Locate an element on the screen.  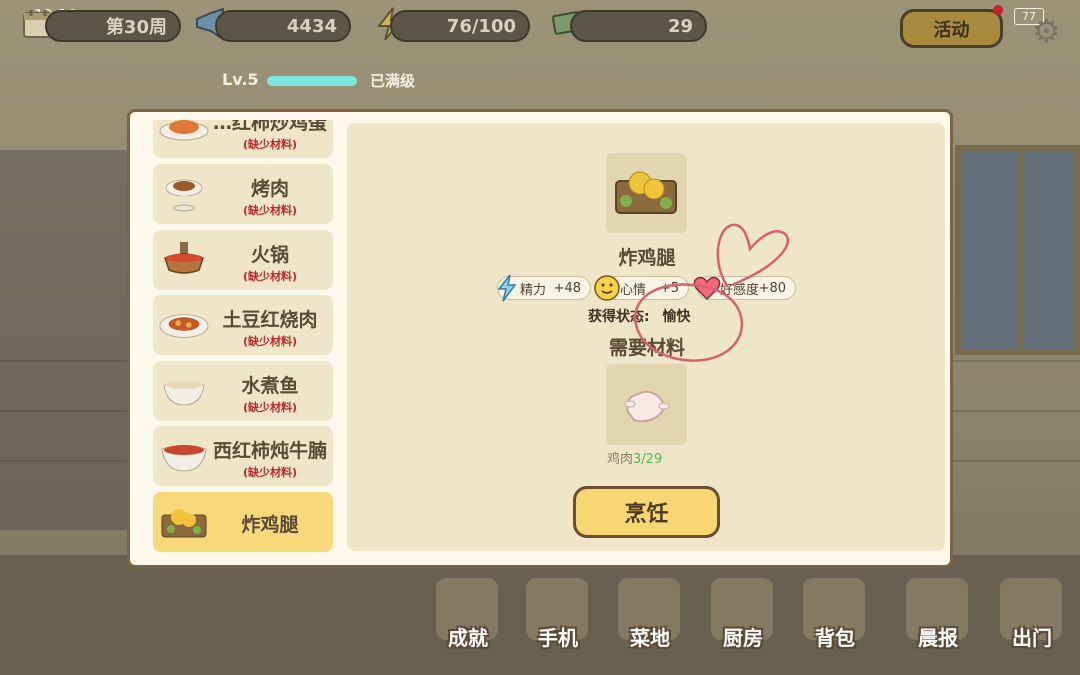
material-slot is located at coordinates (646, 404).